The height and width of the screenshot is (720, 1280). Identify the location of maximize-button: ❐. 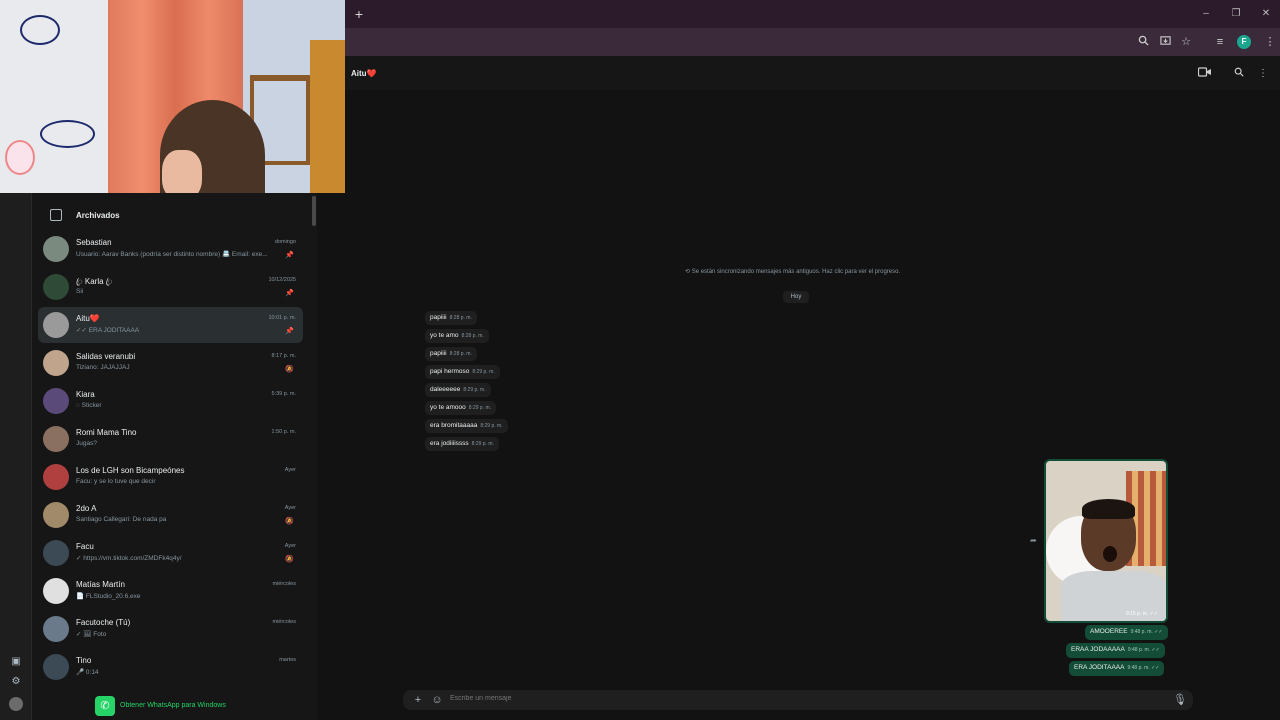
(1236, 14).